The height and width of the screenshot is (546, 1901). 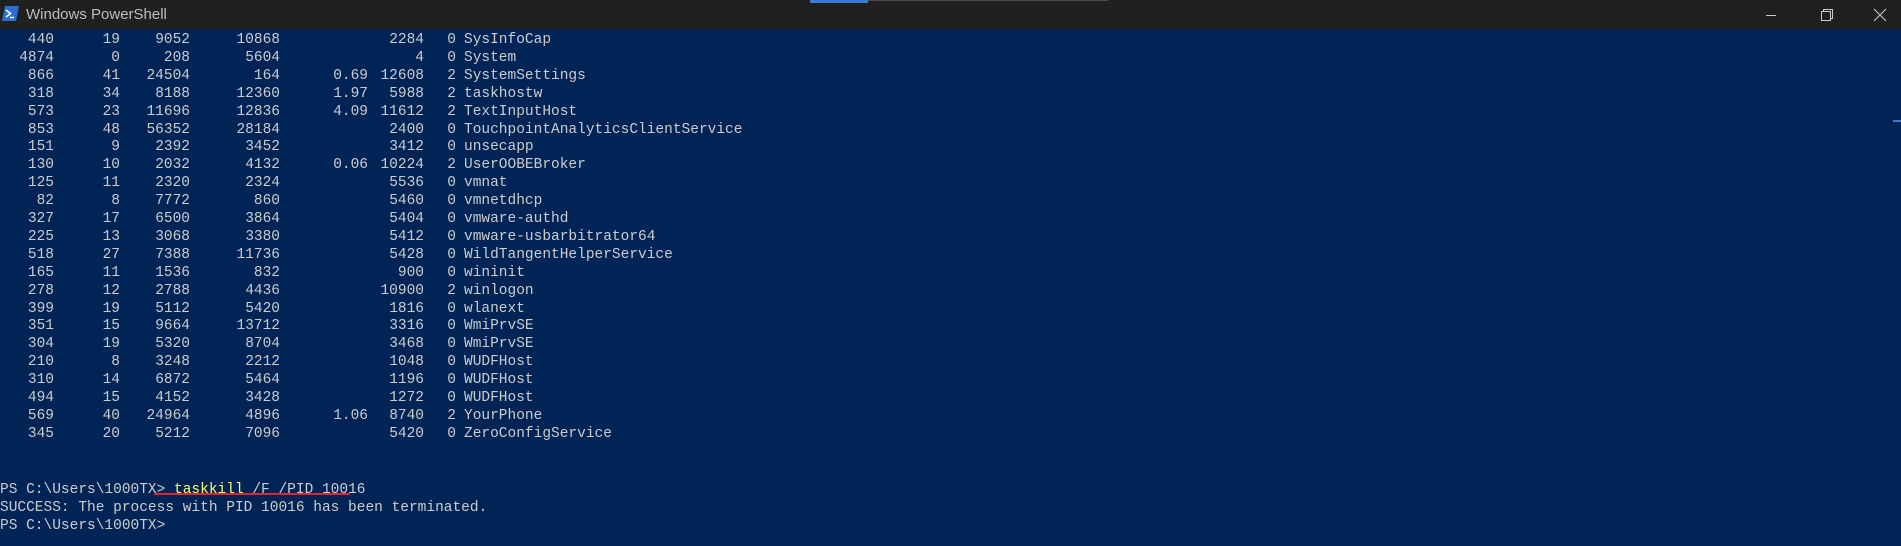 What do you see at coordinates (262, 308) in the screenshot?
I see `cell-ws: 5420` at bounding box center [262, 308].